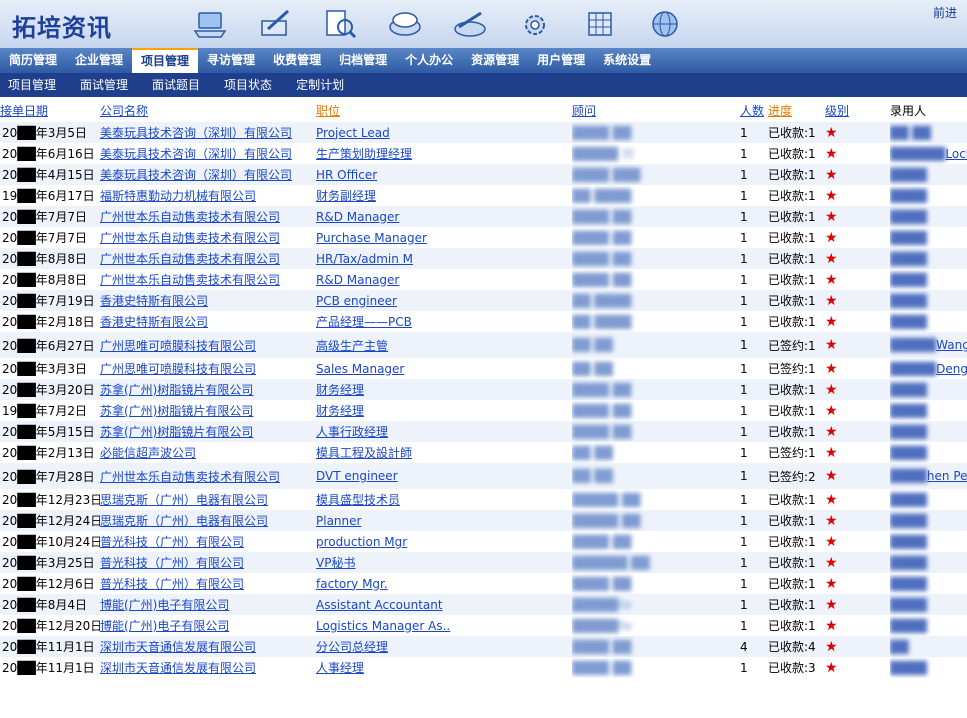 This screenshot has width=967, height=718. I want to click on calculator-icon, so click(600, 24).